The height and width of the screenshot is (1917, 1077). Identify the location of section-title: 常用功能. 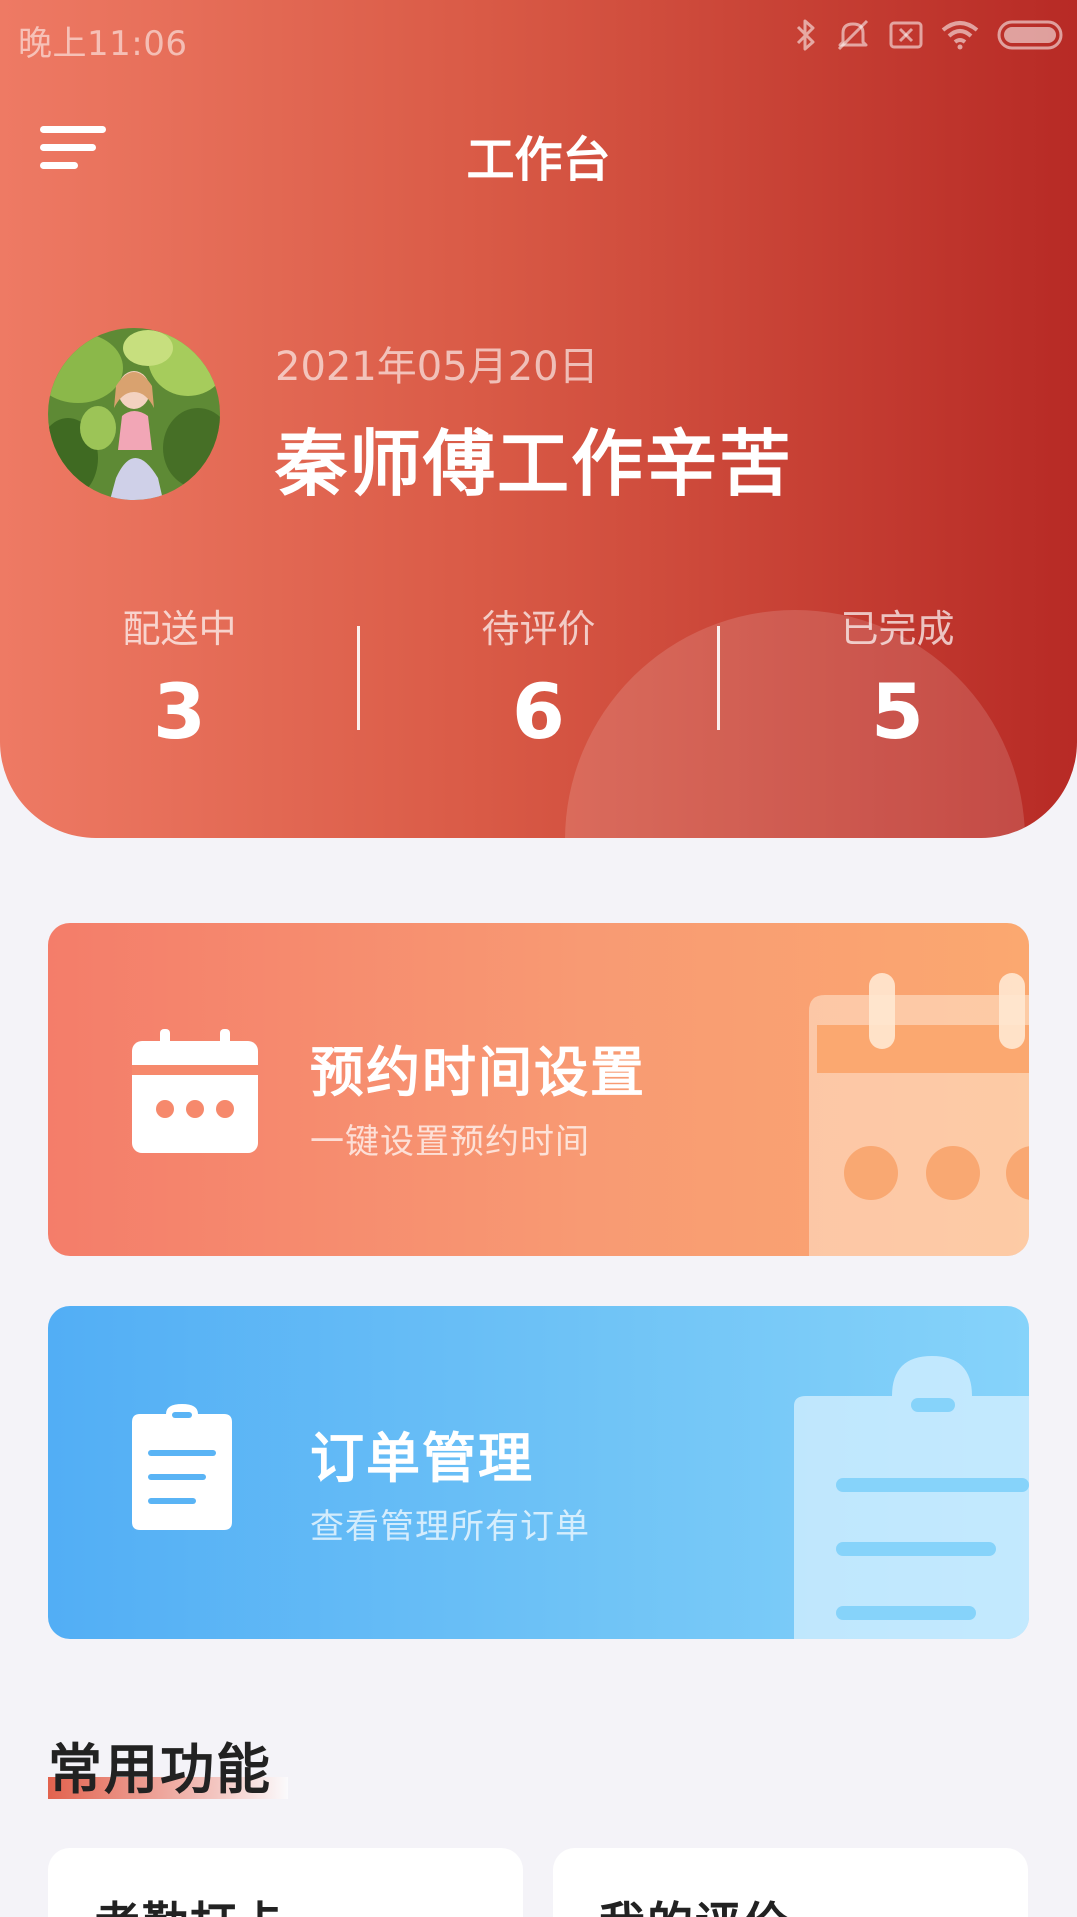
(160, 1769).